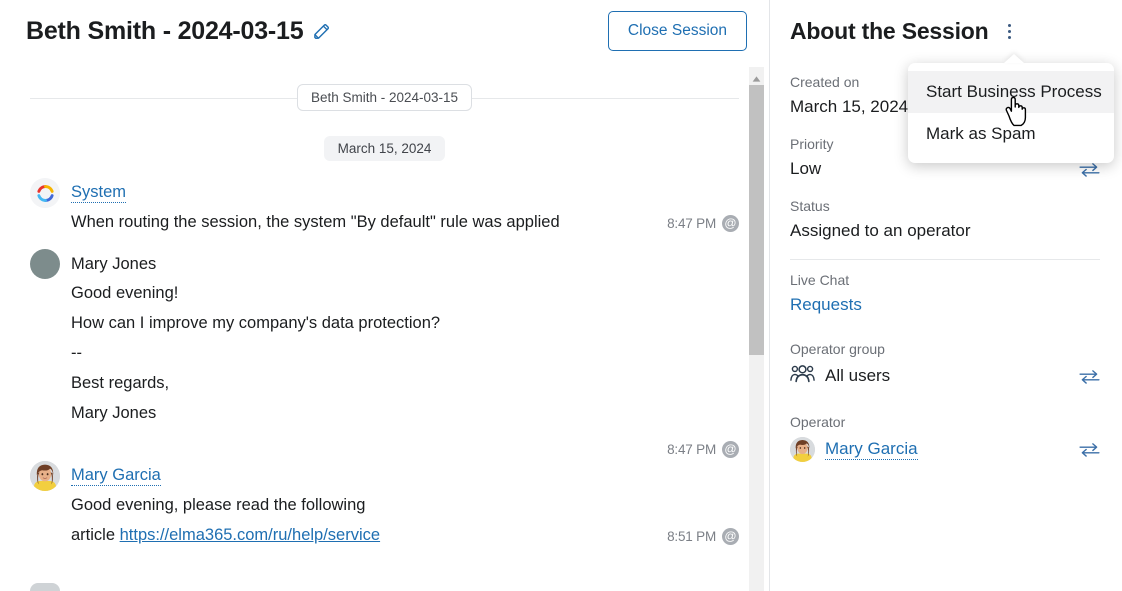 Image resolution: width=1122 pixels, height=591 pixels. What do you see at coordinates (114, 413) in the screenshot?
I see `message-line: Mary Jones` at bounding box center [114, 413].